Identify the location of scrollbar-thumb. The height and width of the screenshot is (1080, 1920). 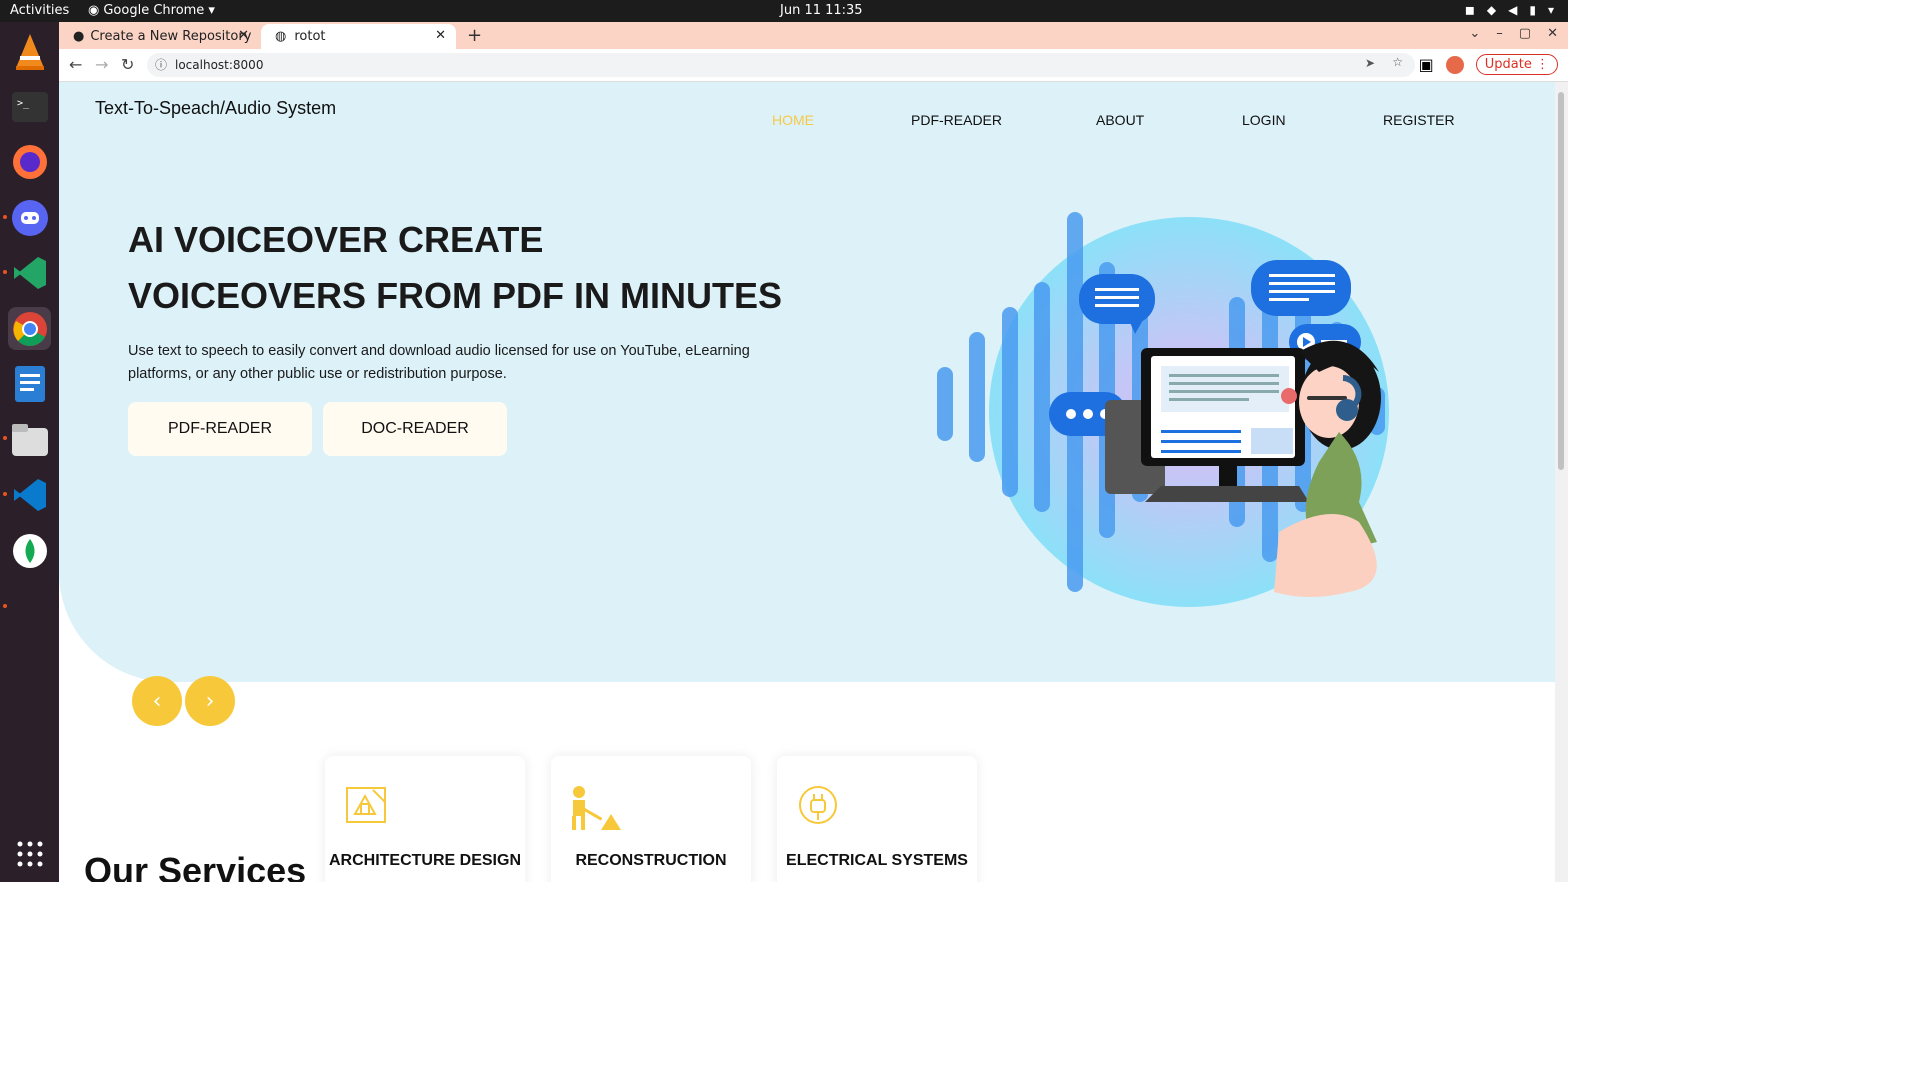
(1561, 281).